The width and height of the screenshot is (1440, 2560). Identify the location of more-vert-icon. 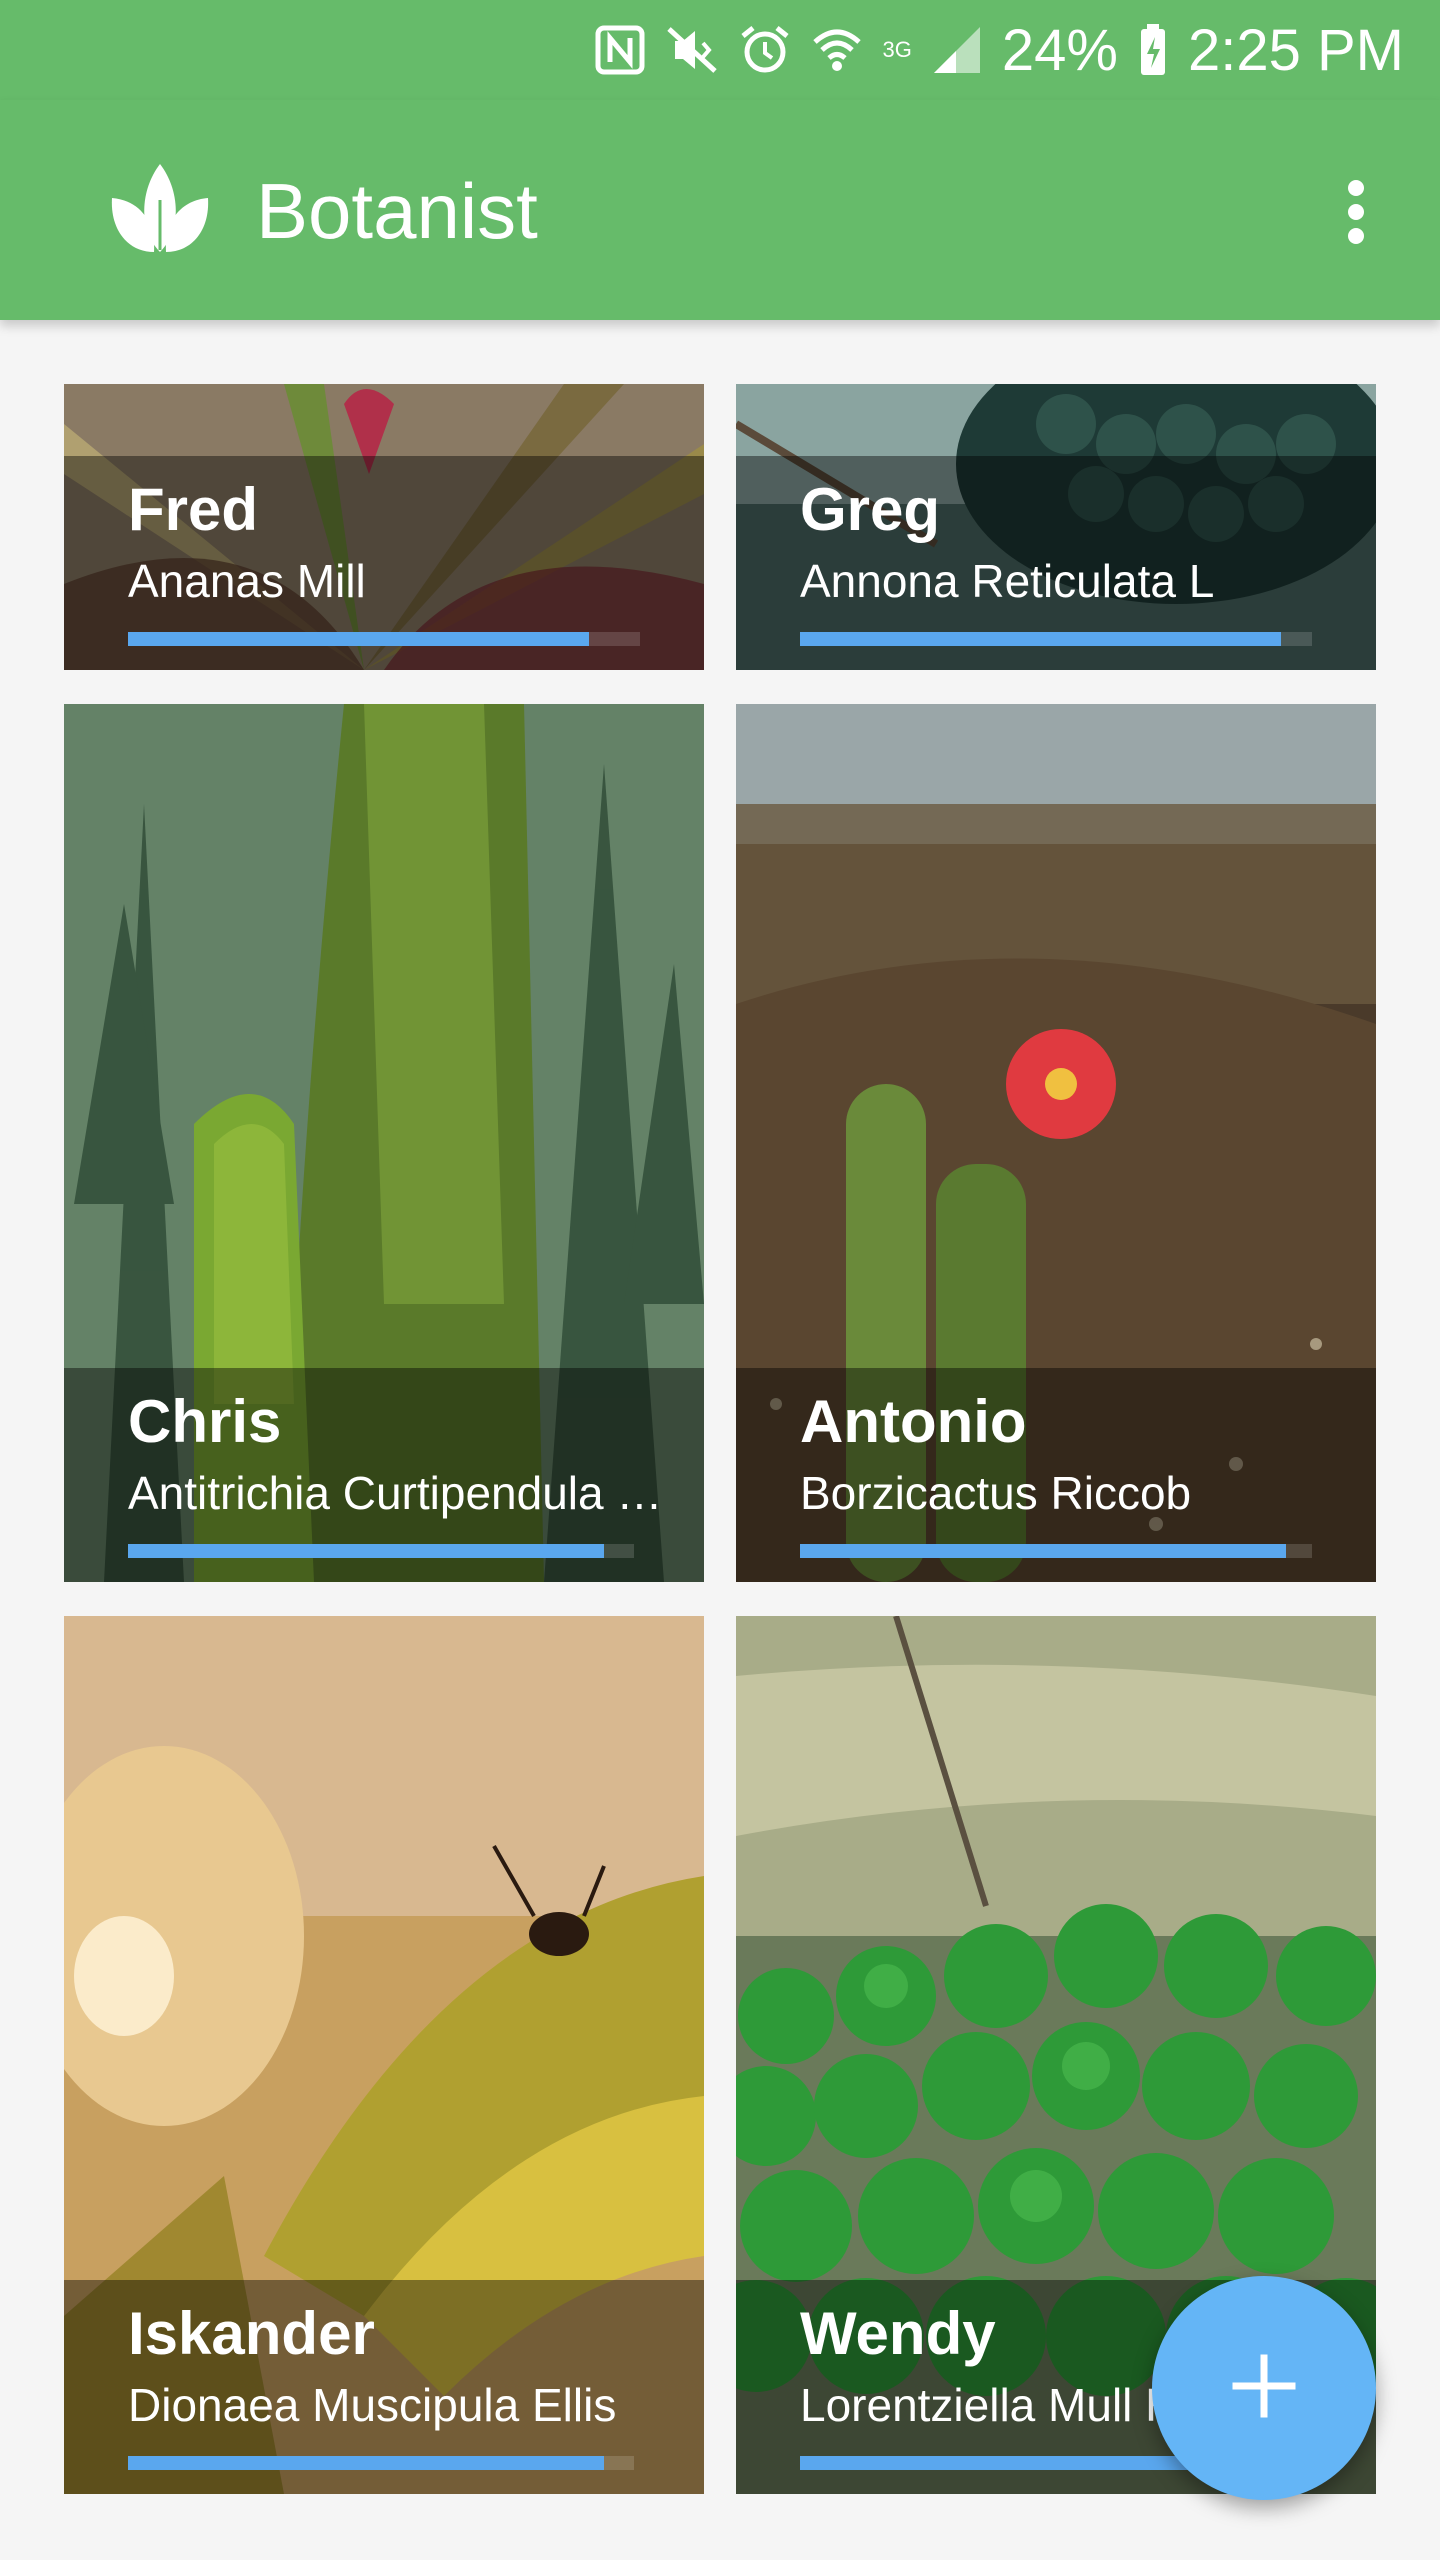
(1356, 212).